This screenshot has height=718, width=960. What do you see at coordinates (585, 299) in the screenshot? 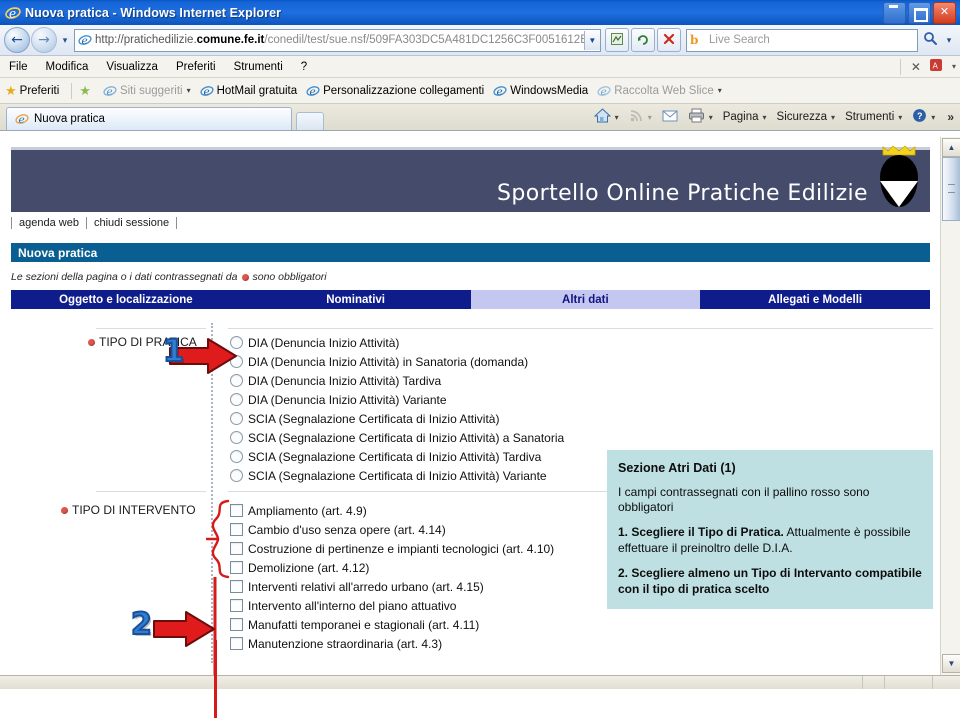
I see `tab-altri-dati: Altri dati` at bounding box center [585, 299].